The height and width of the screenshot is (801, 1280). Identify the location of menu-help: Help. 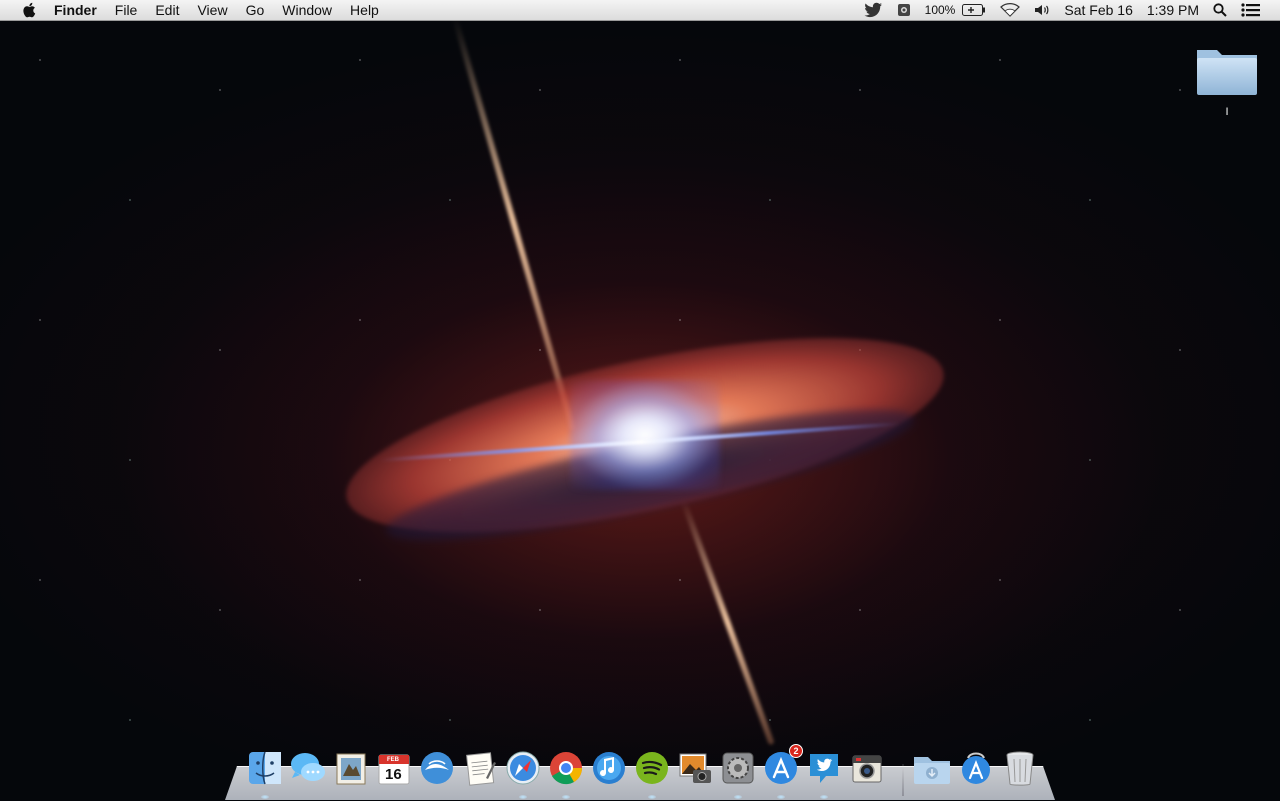
(364, 10).